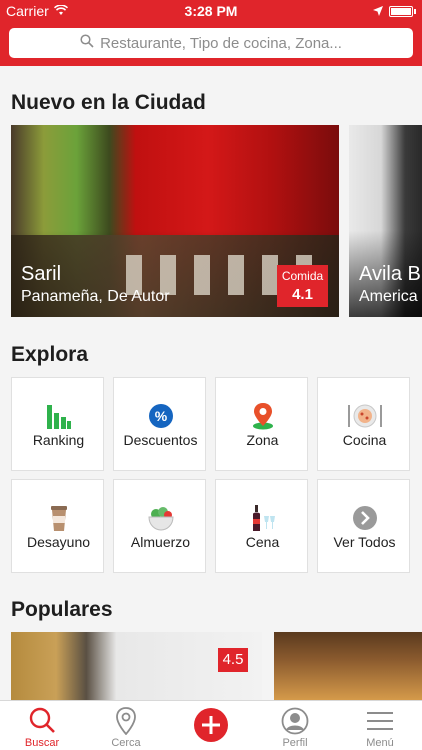  Describe the element at coordinates (295, 721) in the screenshot. I see `user-icon` at that location.